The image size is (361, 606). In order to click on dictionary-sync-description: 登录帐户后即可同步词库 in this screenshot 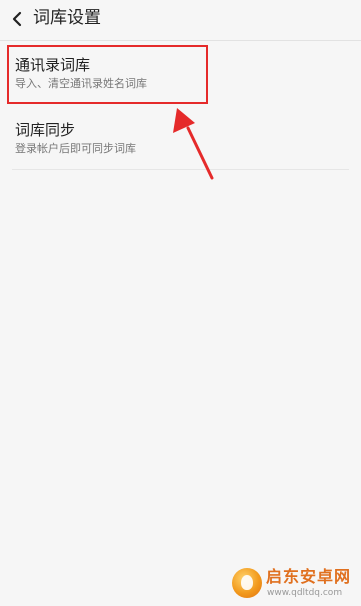, I will do `click(75, 148)`.